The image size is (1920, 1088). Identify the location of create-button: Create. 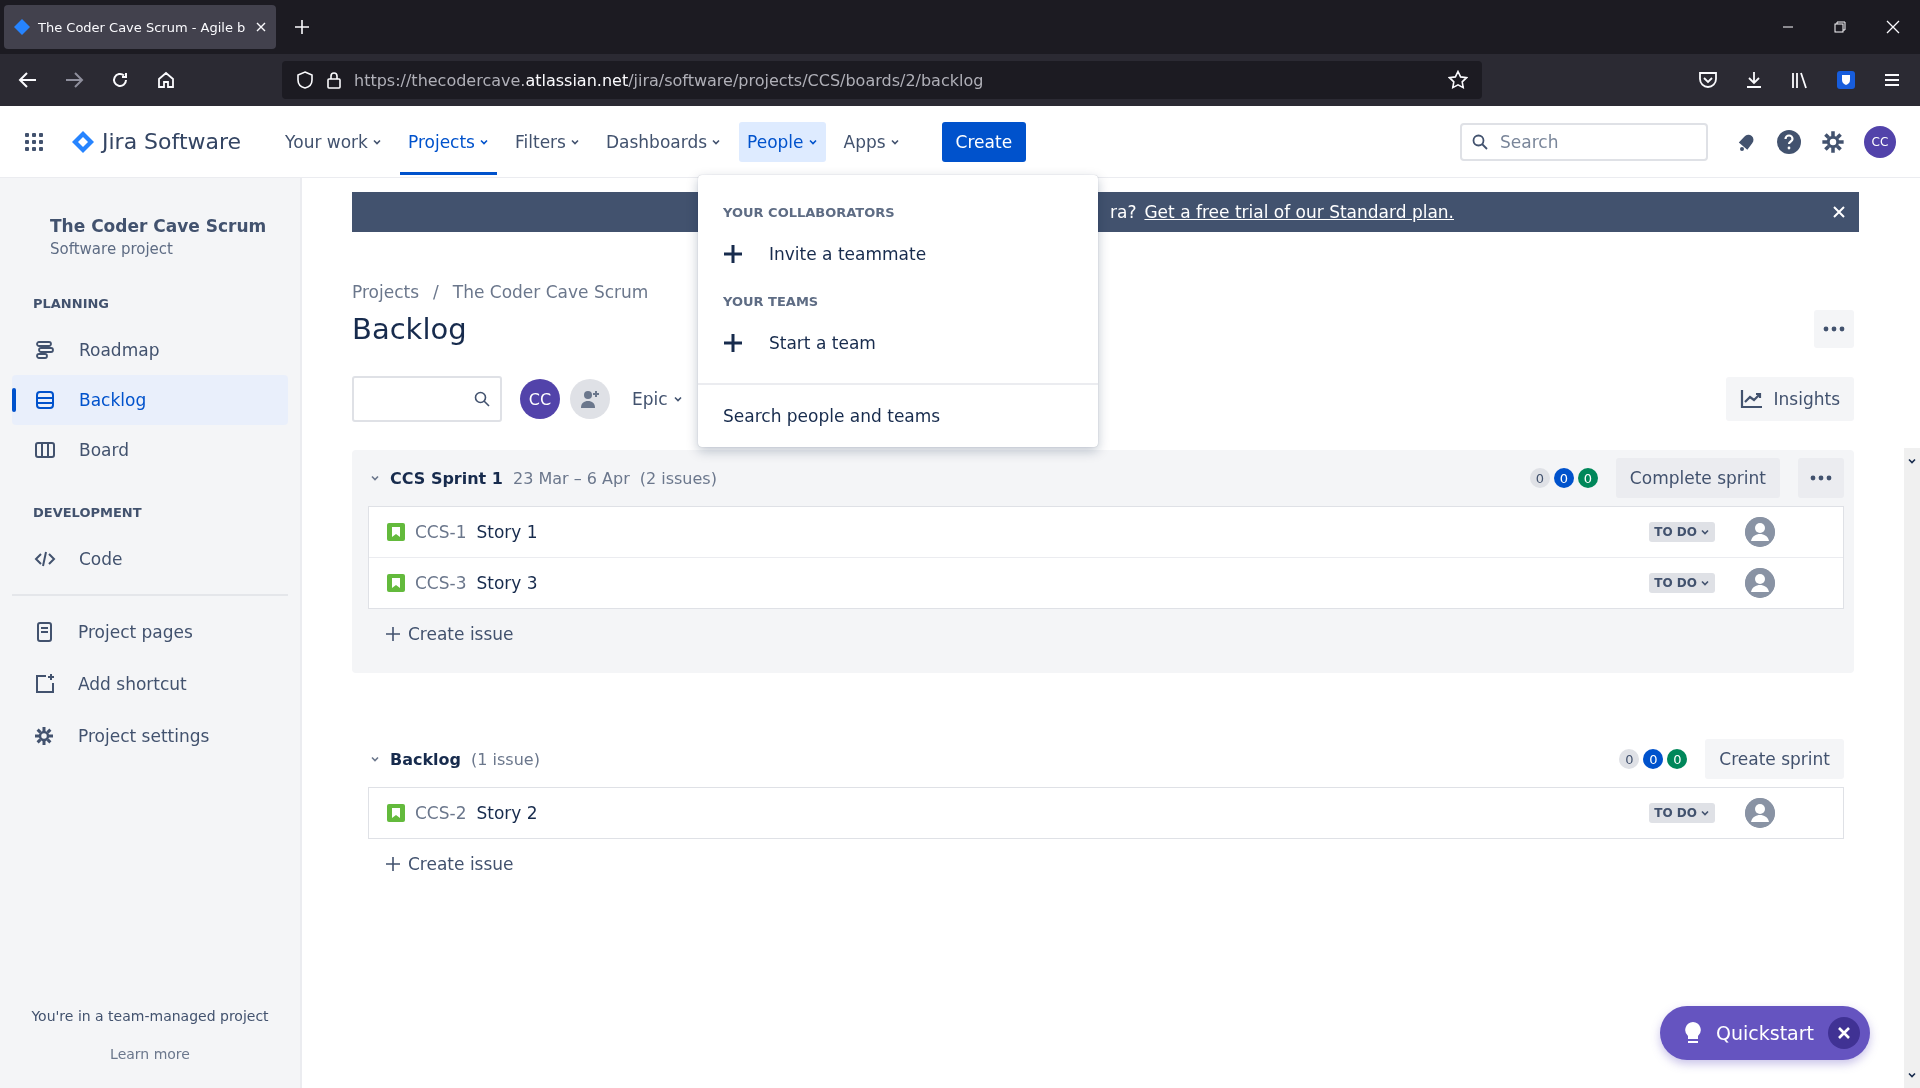
(984, 141).